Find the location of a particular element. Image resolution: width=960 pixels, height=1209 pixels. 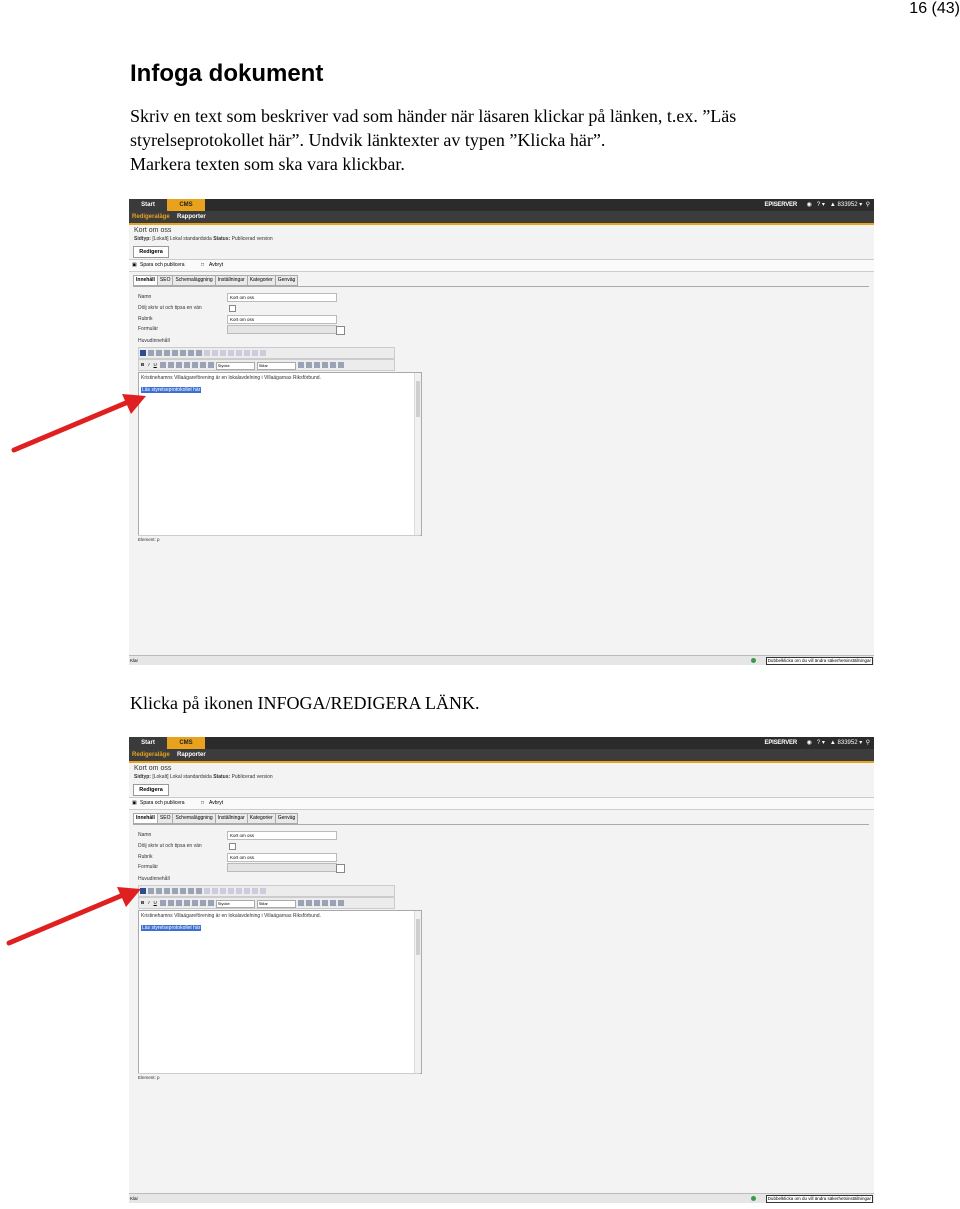

styles-select: Stilar is located at coordinates (276, 366).